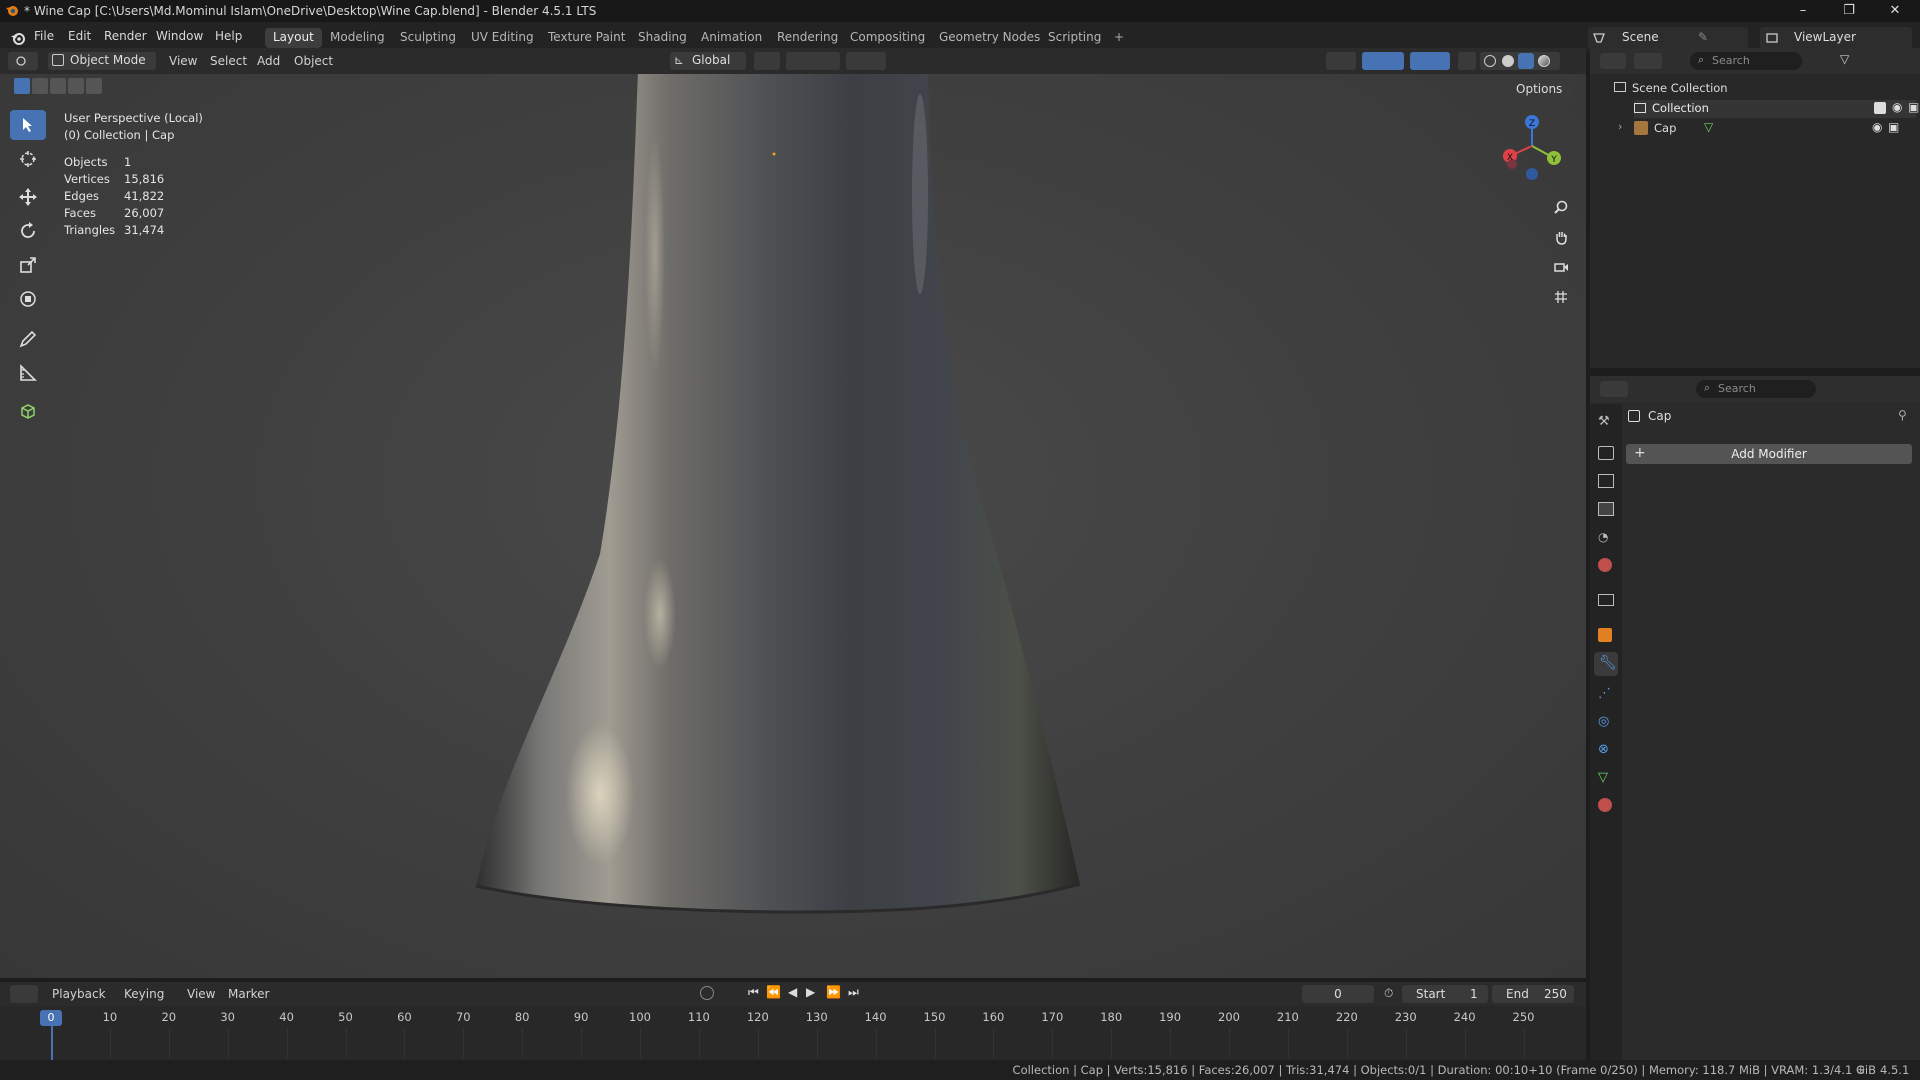 This screenshot has width=1920, height=1080. I want to click on tab-uv-editing: UV Editing, so click(502, 38).